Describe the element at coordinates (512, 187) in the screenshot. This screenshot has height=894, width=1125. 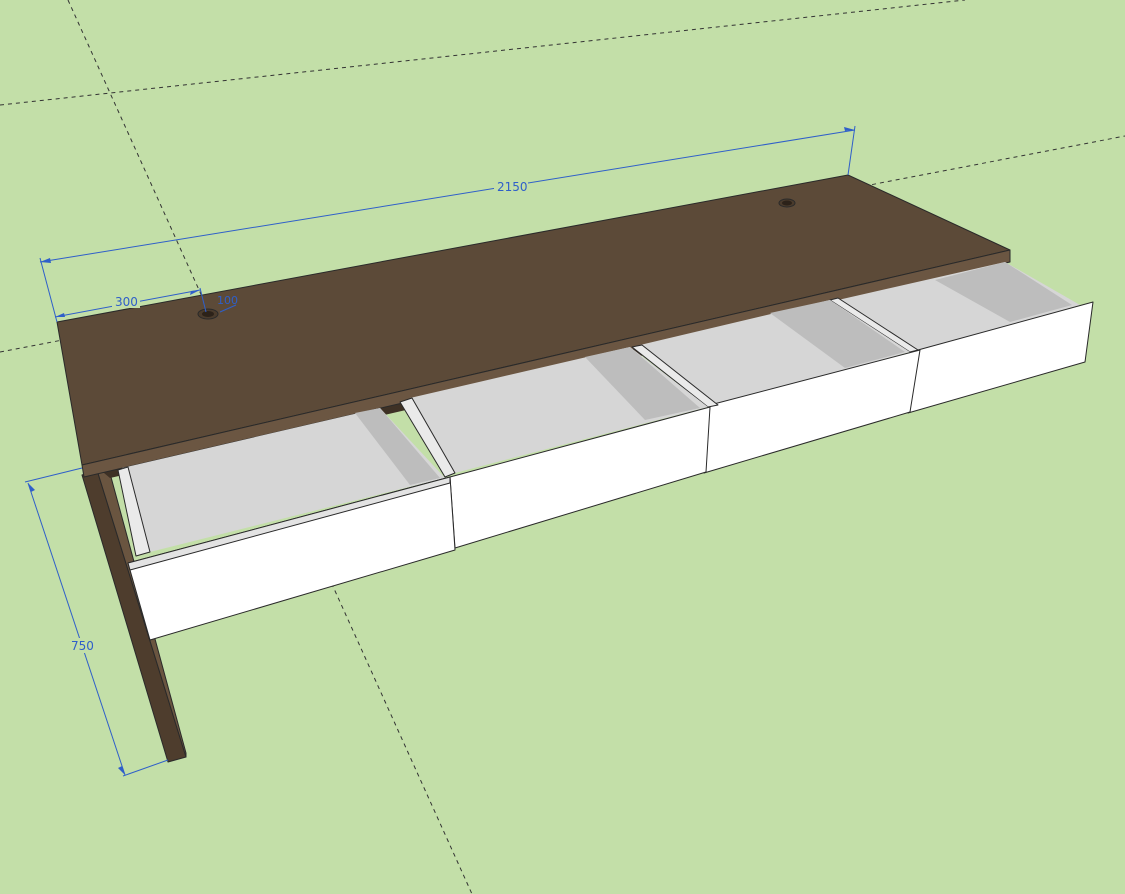
I see `dimension-label-length: 2150` at that location.